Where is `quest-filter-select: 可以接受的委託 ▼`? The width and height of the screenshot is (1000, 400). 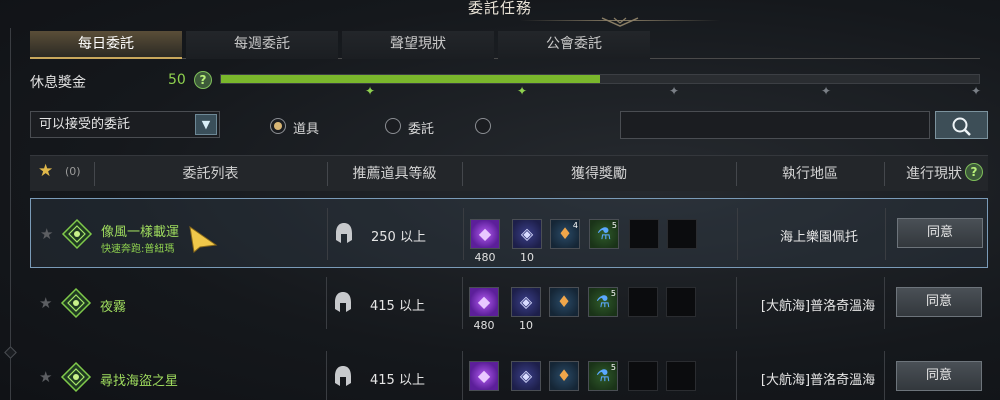 quest-filter-select: 可以接受的委託 ▼ is located at coordinates (125, 124).